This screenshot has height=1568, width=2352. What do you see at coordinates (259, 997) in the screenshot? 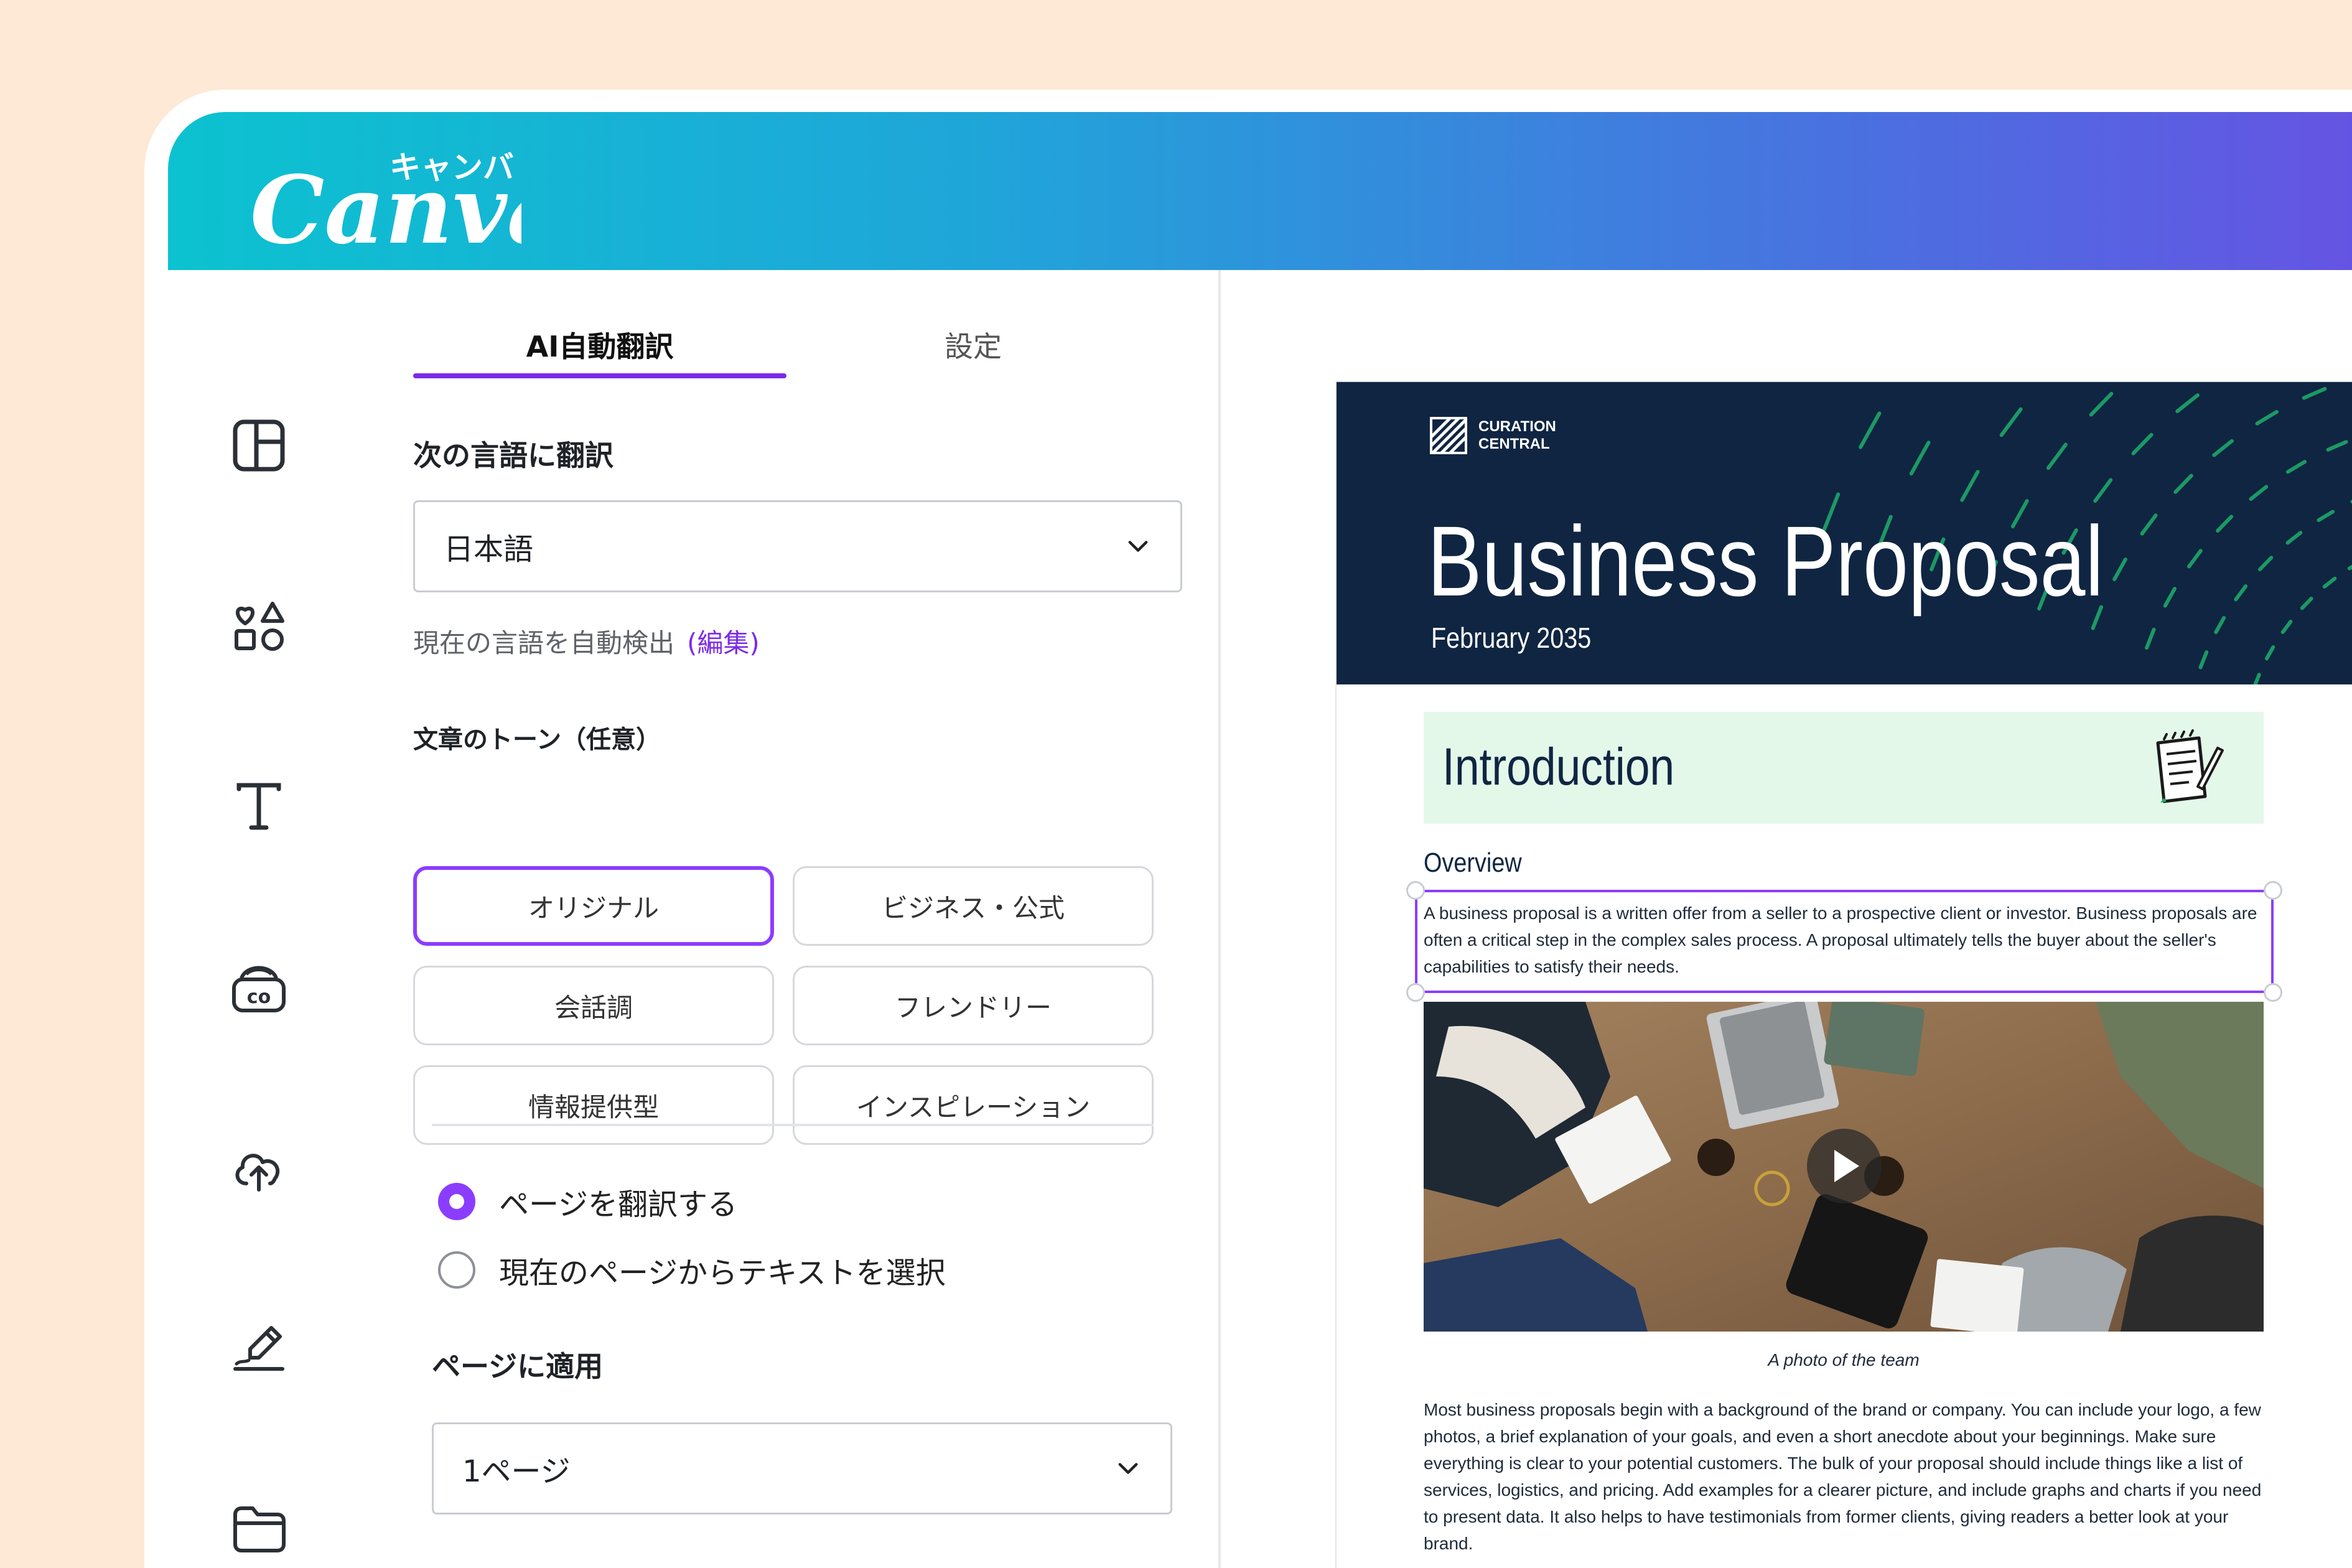
I see `svg-text: co` at bounding box center [259, 997].